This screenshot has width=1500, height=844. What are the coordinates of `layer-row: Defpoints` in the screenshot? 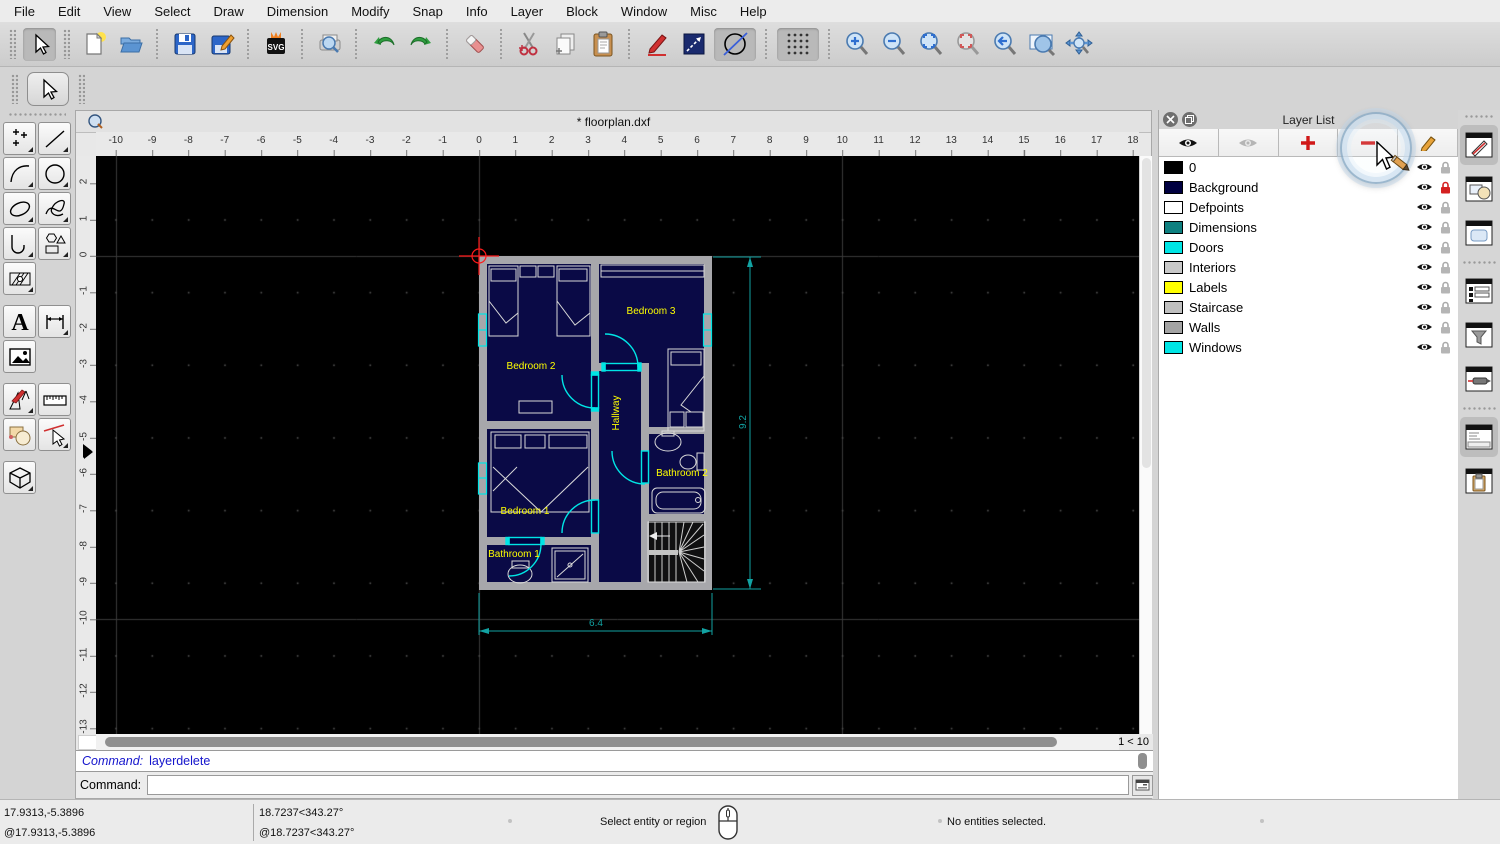 It's located at (1308, 207).